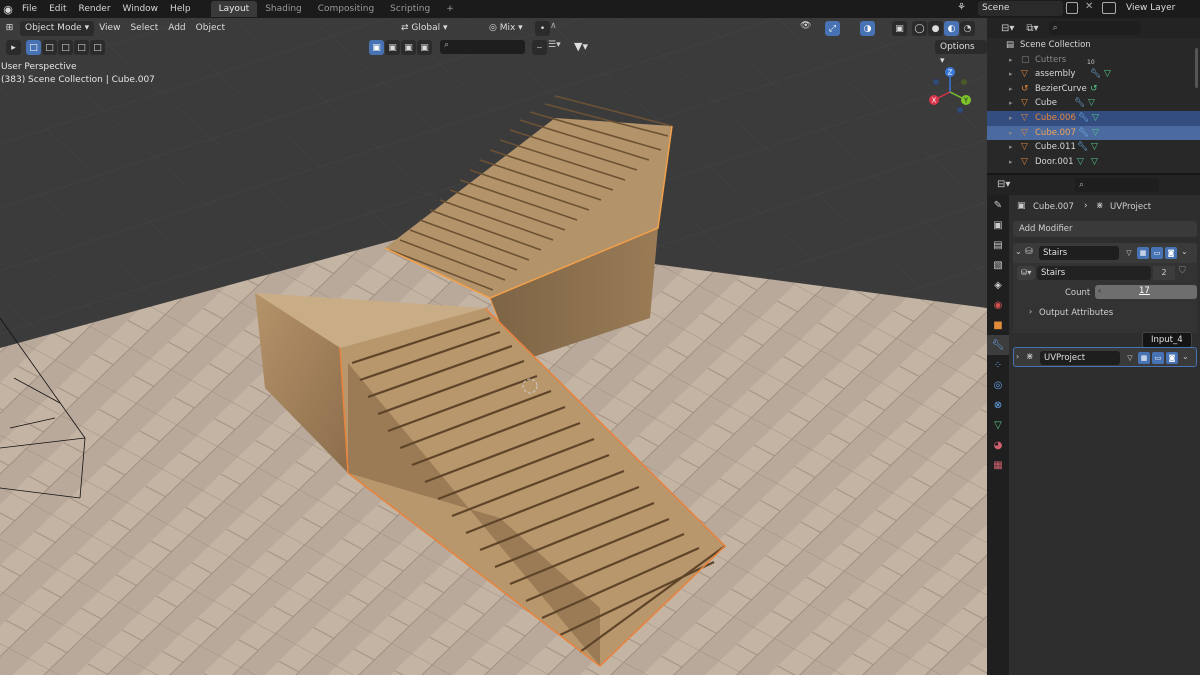 The height and width of the screenshot is (675, 1200). What do you see at coordinates (832, 28) in the screenshot?
I see `gizmo-toggle-icon: ⤢` at bounding box center [832, 28].